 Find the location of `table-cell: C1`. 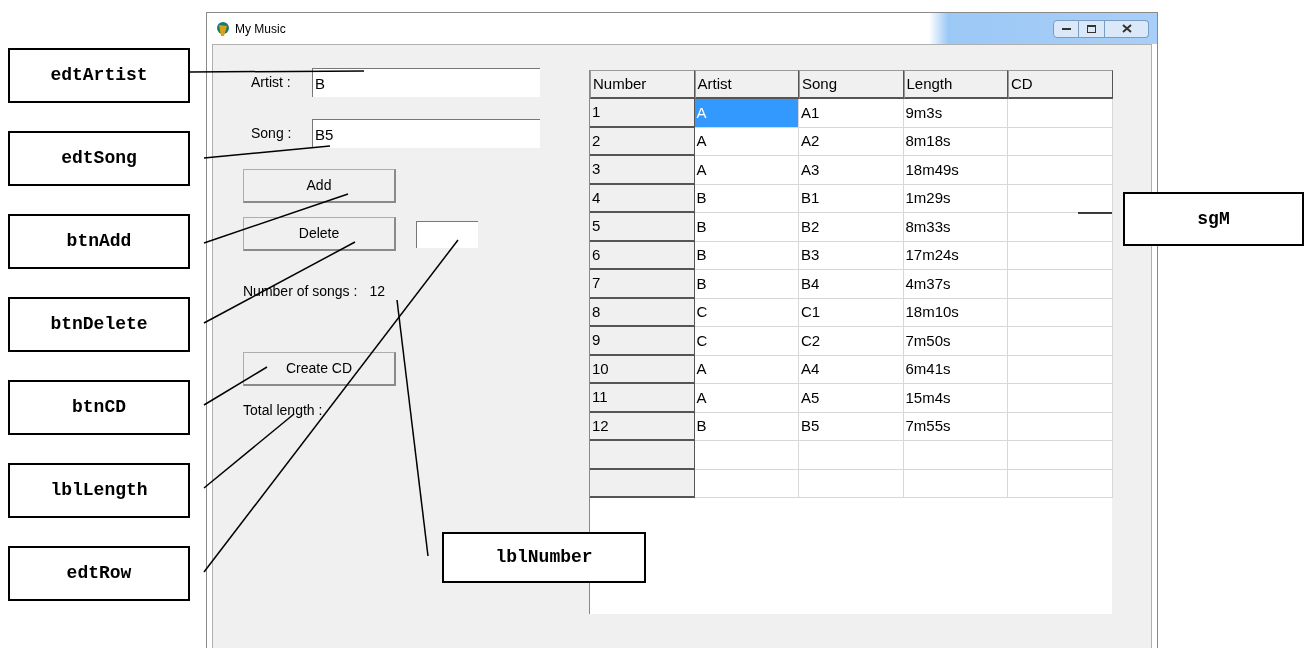

table-cell: C1 is located at coordinates (851, 312).